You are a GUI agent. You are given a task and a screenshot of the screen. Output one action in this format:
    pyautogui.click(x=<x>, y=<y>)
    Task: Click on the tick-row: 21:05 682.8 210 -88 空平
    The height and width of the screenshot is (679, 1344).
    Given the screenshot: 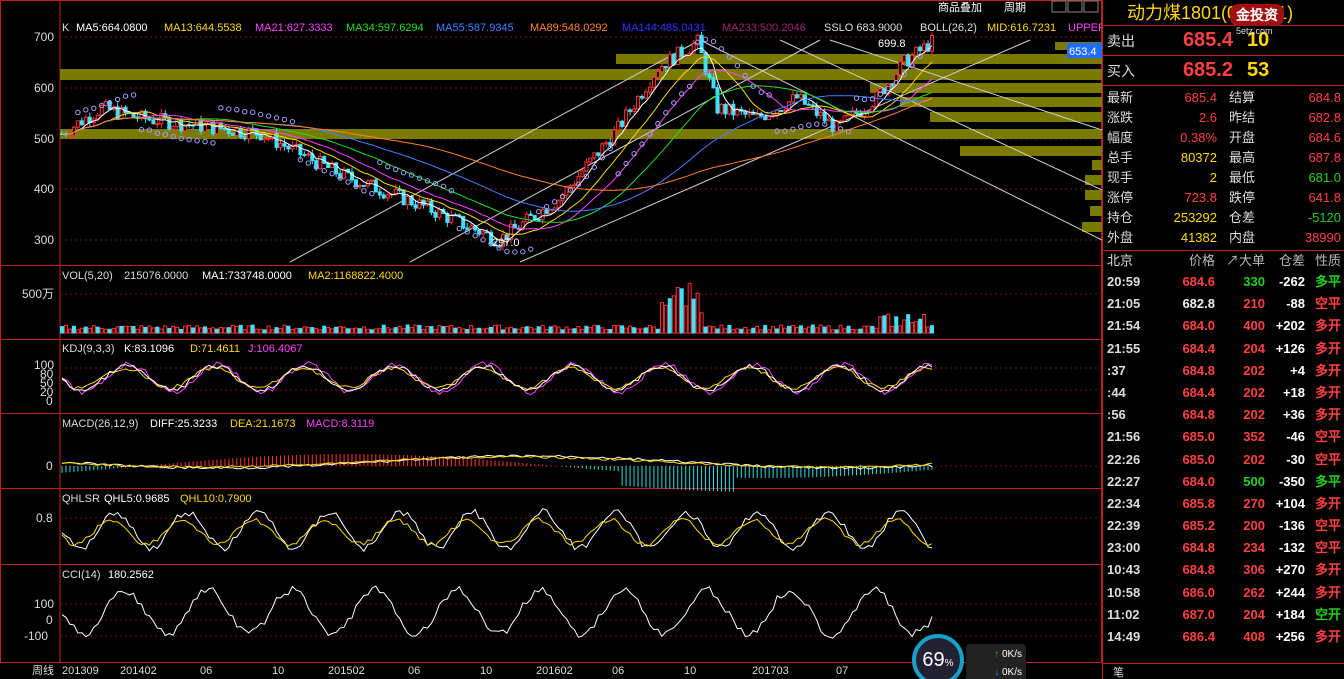 What is the action you would take?
    pyautogui.click(x=1223, y=304)
    